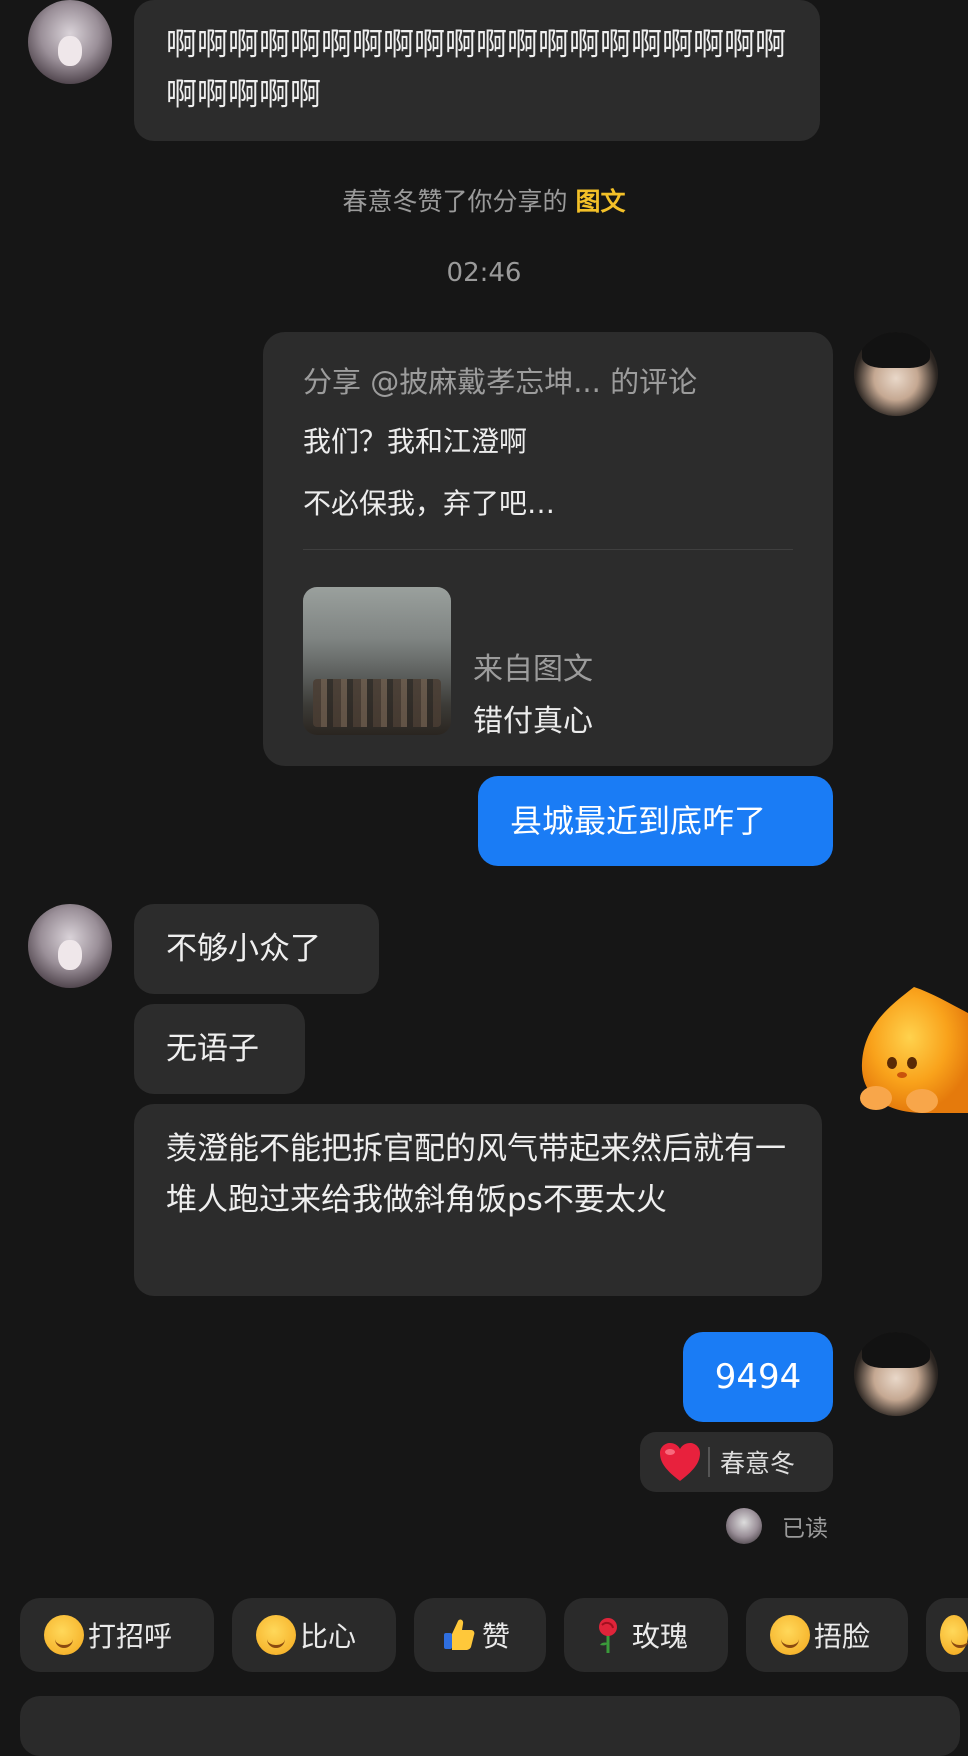 This screenshot has width=968, height=1756. I want to click on system-like-notice: 春意冬赞了你分享的 图文, so click(484, 200).